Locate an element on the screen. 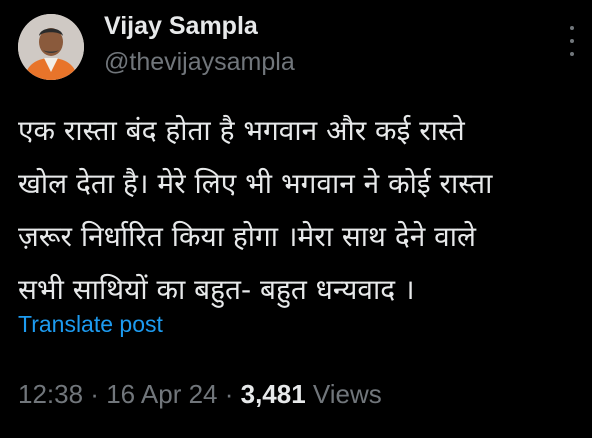 Image resolution: width=592 pixels, height=438 pixels. tweet-meta: 12:38 · 16 Apr 24 · 3,481 Views is located at coordinates (200, 394).